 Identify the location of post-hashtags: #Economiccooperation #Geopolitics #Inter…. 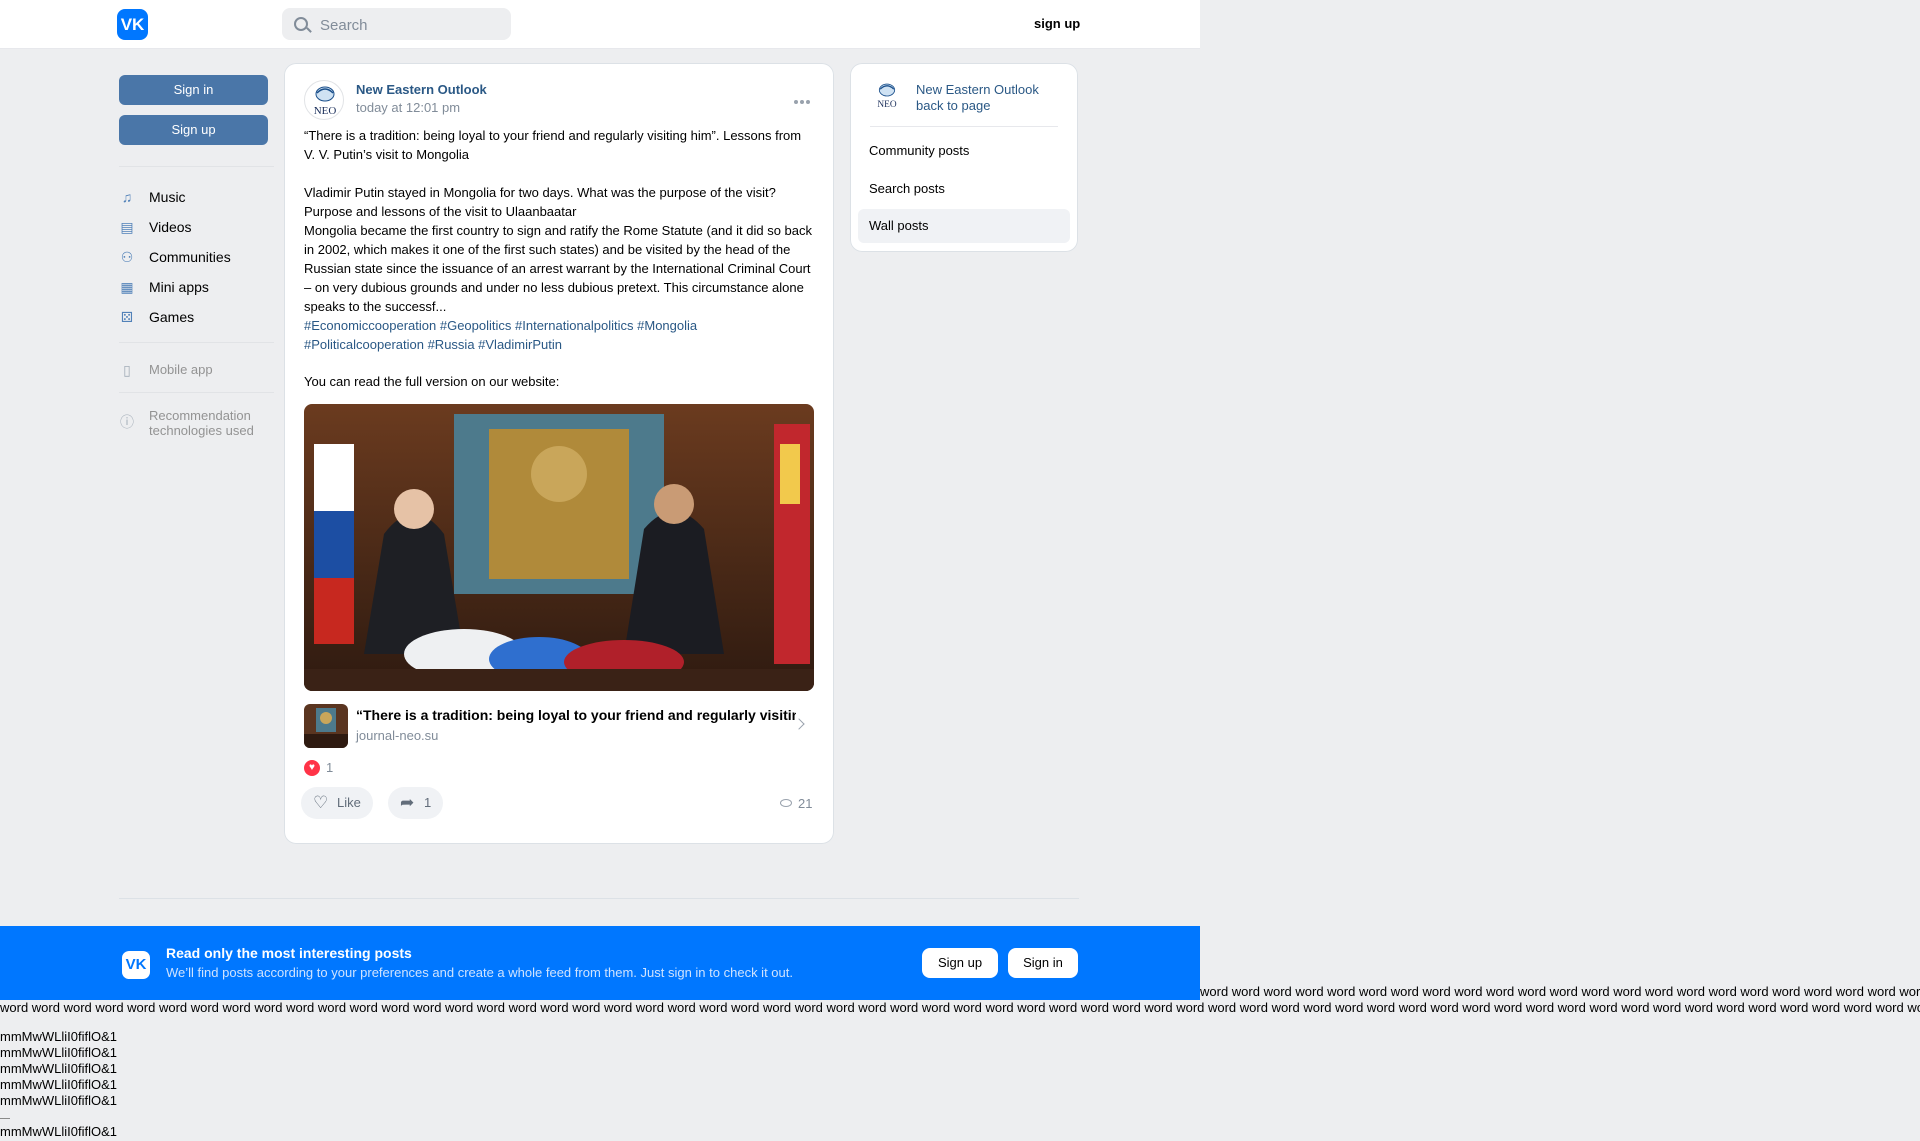
(559, 335).